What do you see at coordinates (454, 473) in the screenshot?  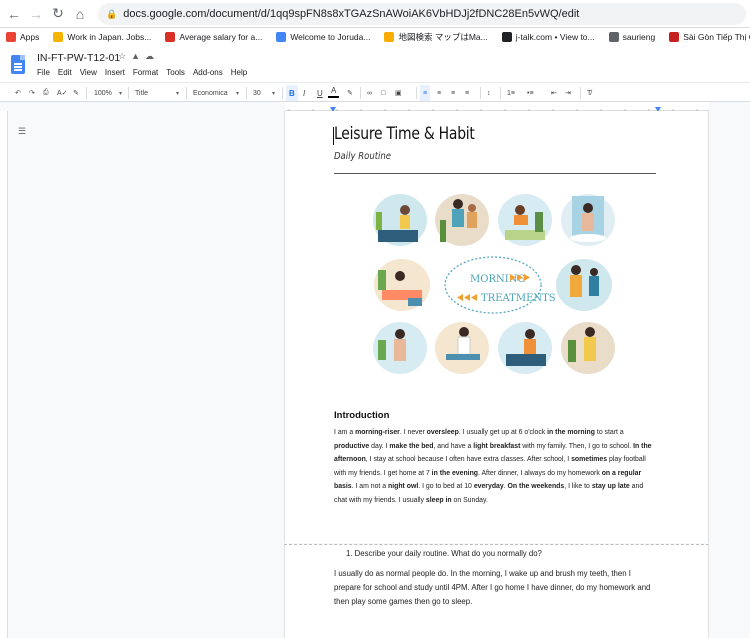 I see `bold-phrase: in the evening` at bounding box center [454, 473].